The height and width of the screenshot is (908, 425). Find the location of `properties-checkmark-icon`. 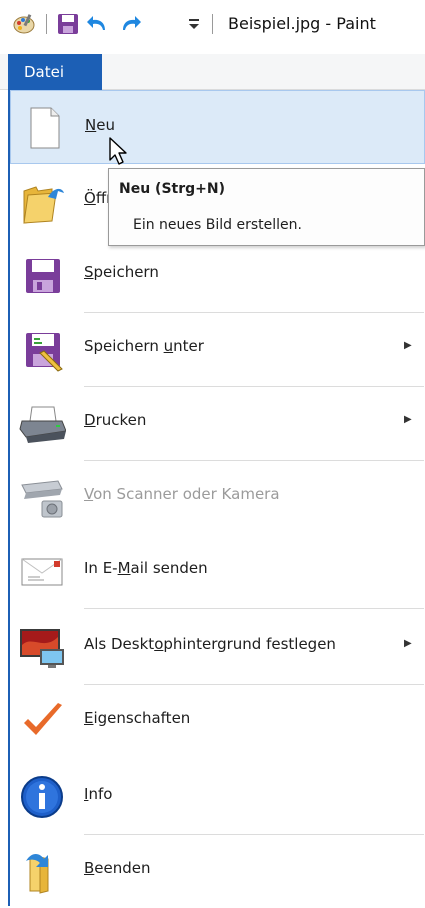

properties-checkmark-icon is located at coordinates (42, 721).